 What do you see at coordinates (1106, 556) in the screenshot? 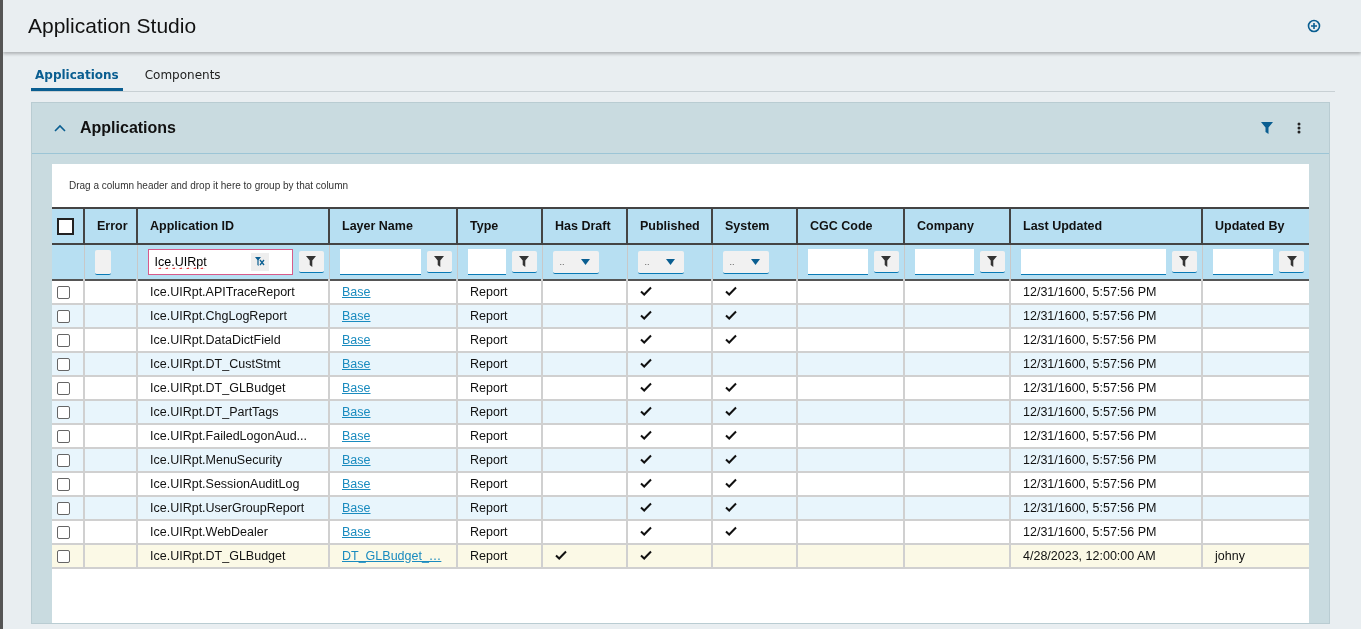
I see `table-cell: 4/28/2023, 12:00:00 AM` at bounding box center [1106, 556].